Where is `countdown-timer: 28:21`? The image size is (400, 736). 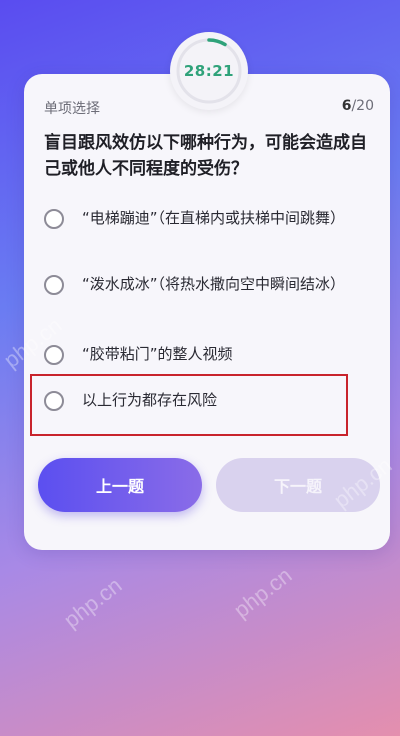 countdown-timer: 28:21 is located at coordinates (209, 71).